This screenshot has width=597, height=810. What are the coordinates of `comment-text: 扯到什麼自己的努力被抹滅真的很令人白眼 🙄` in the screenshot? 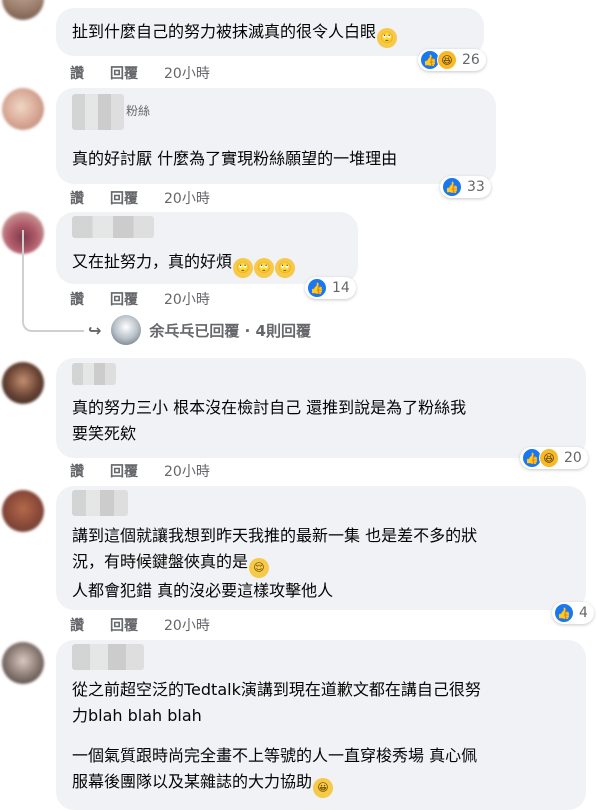 It's located at (235, 33).